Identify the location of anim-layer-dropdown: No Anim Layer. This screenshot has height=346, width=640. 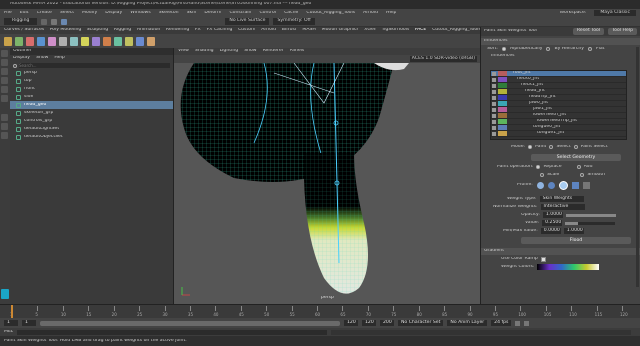
(467, 323).